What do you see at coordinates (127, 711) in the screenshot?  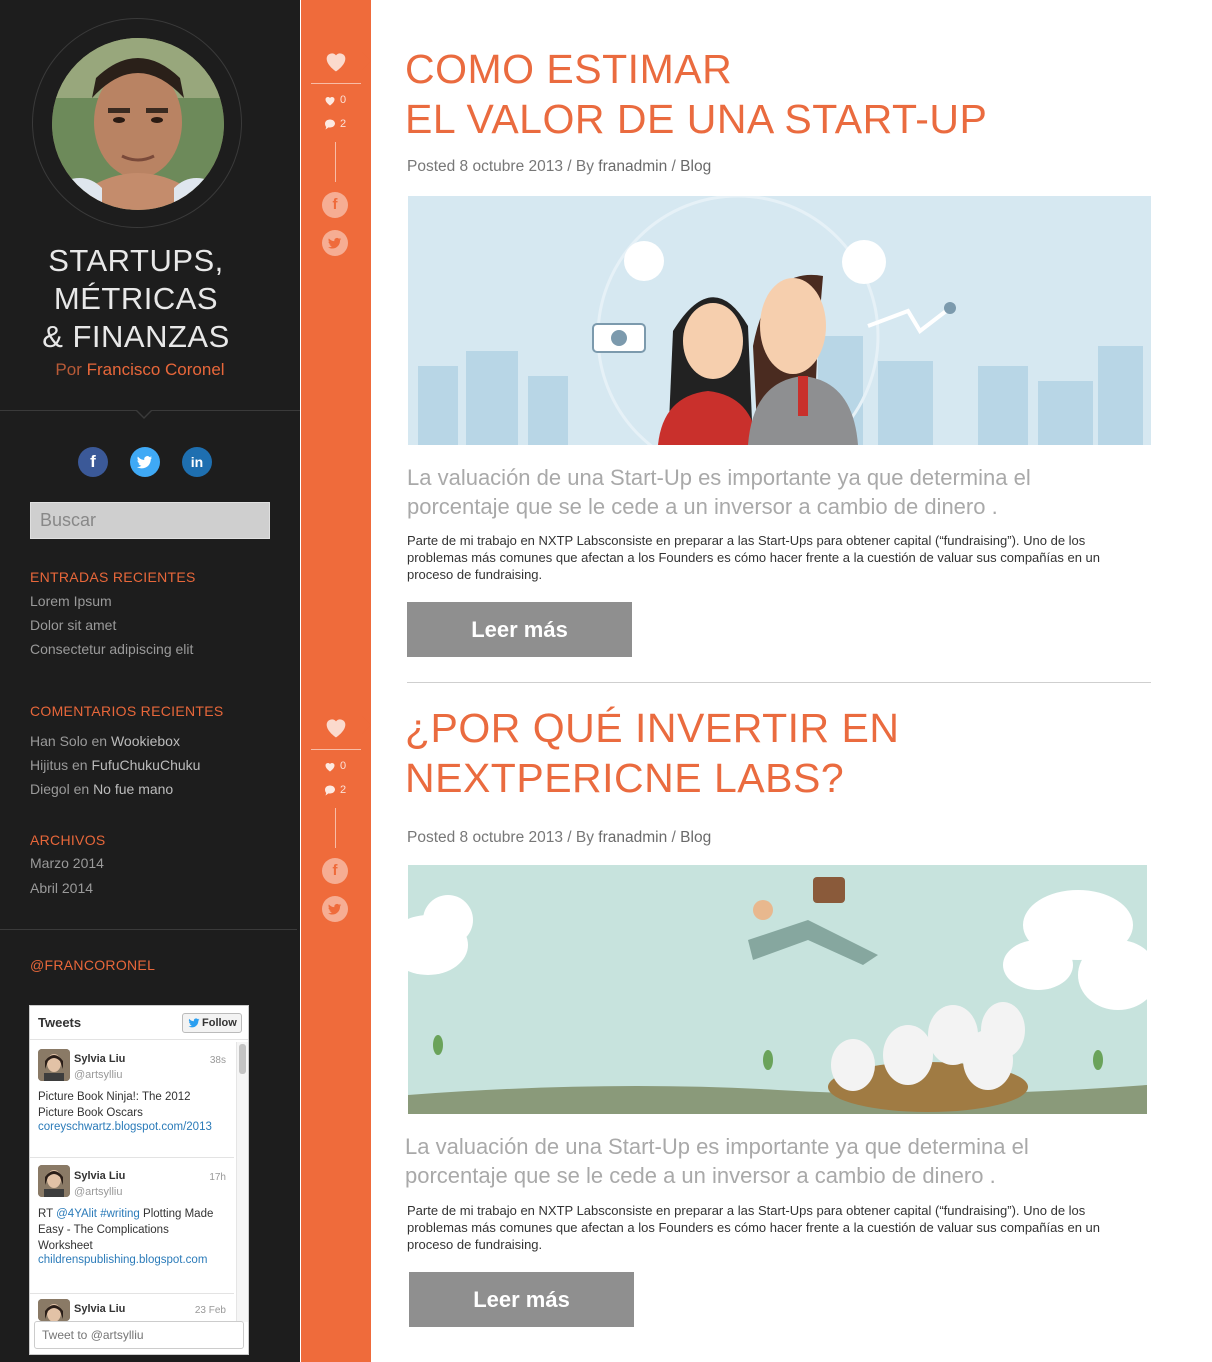 I see `recent-comments-title: COMENTARIOS RECIENTES` at bounding box center [127, 711].